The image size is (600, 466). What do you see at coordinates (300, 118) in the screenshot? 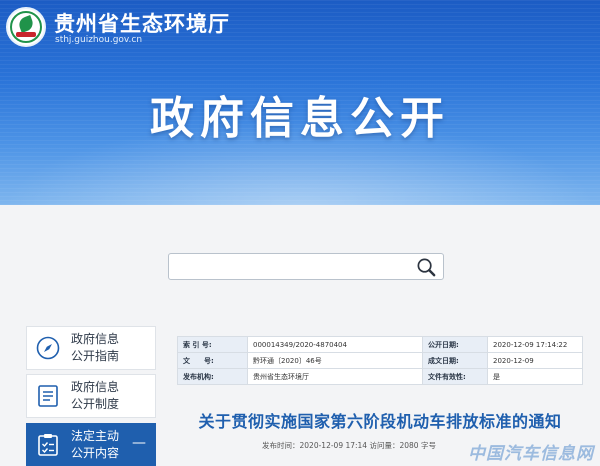
I see `page-title: 政府信息公开` at bounding box center [300, 118].